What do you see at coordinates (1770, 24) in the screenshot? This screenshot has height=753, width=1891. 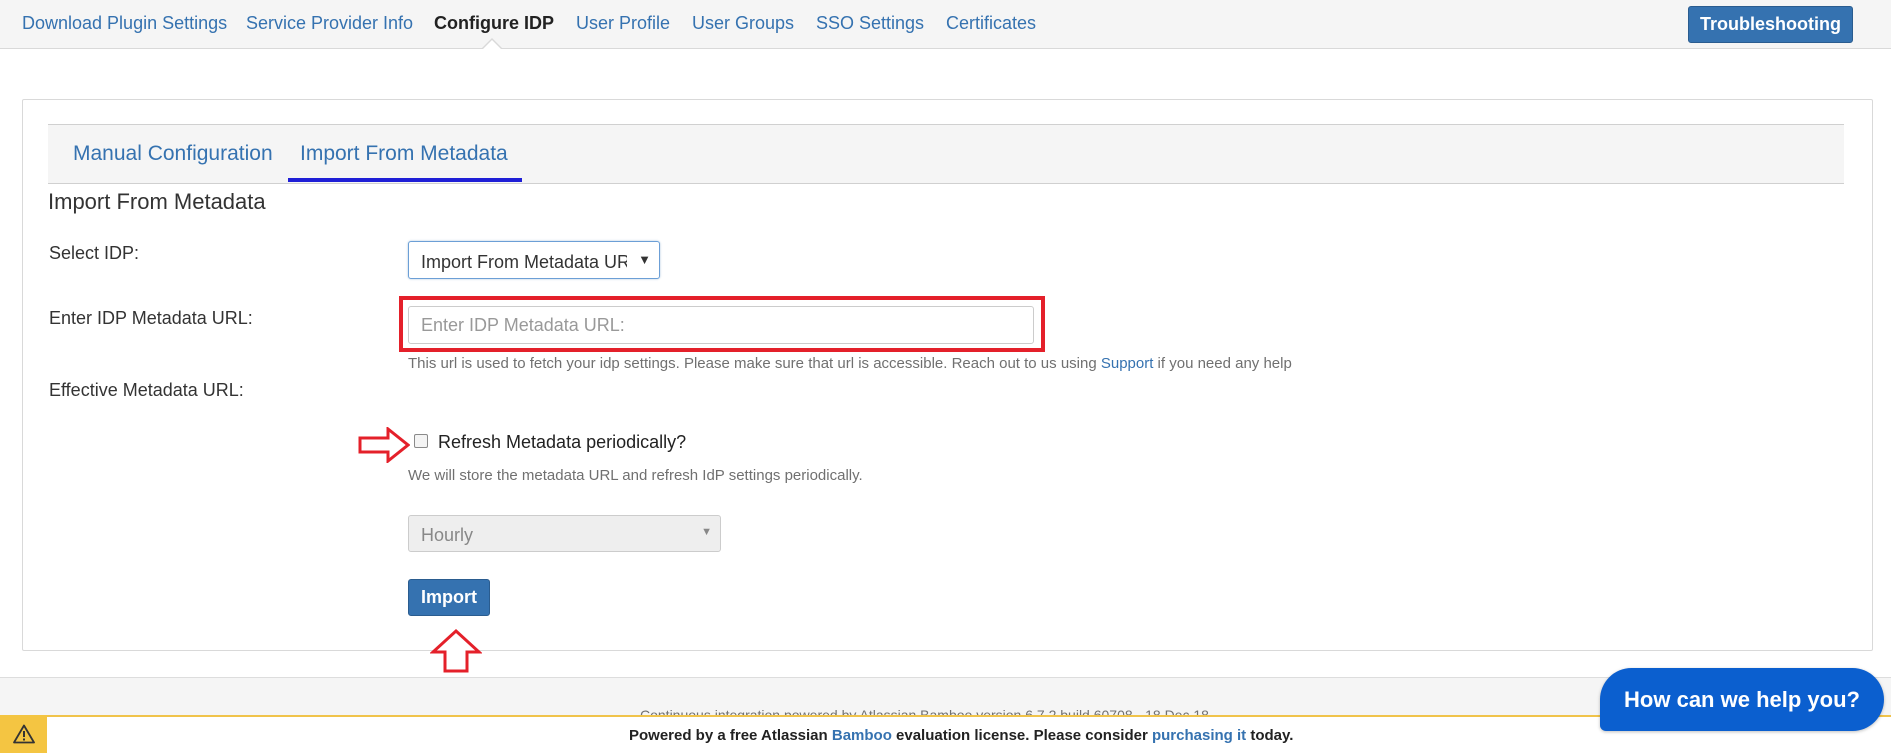 I see `troubleshooting-button: Troubleshooting` at bounding box center [1770, 24].